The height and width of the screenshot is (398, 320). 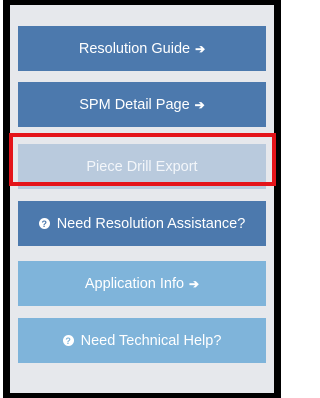 What do you see at coordinates (151, 223) in the screenshot?
I see `need-resolution-assistance-label: Need Resolution Assistance?` at bounding box center [151, 223].